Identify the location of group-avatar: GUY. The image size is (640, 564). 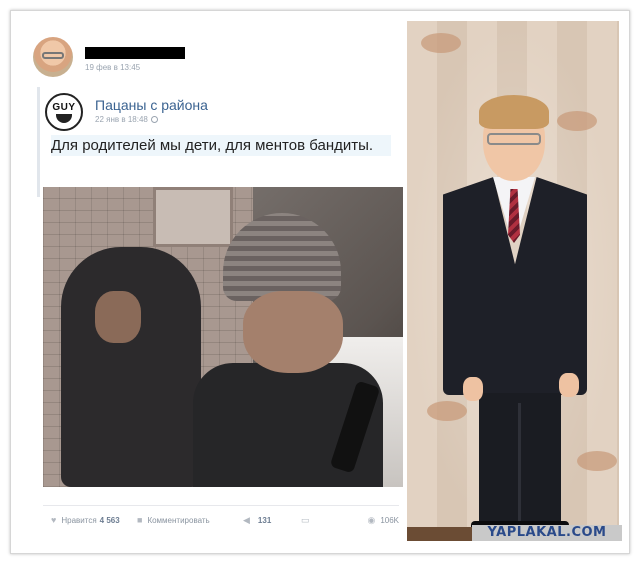
(64, 112).